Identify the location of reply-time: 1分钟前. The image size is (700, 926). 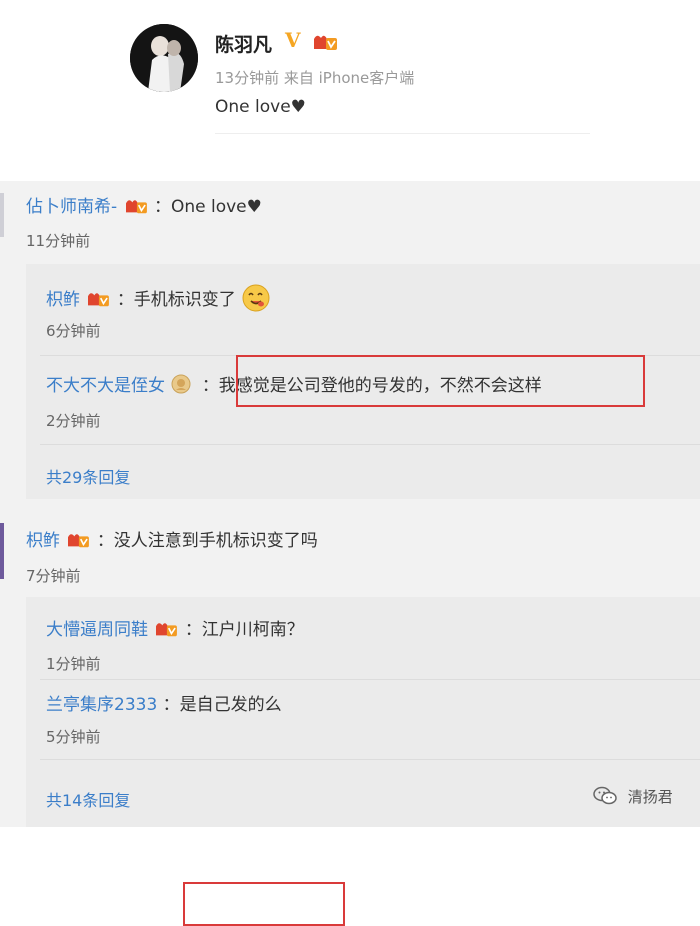
(73, 664).